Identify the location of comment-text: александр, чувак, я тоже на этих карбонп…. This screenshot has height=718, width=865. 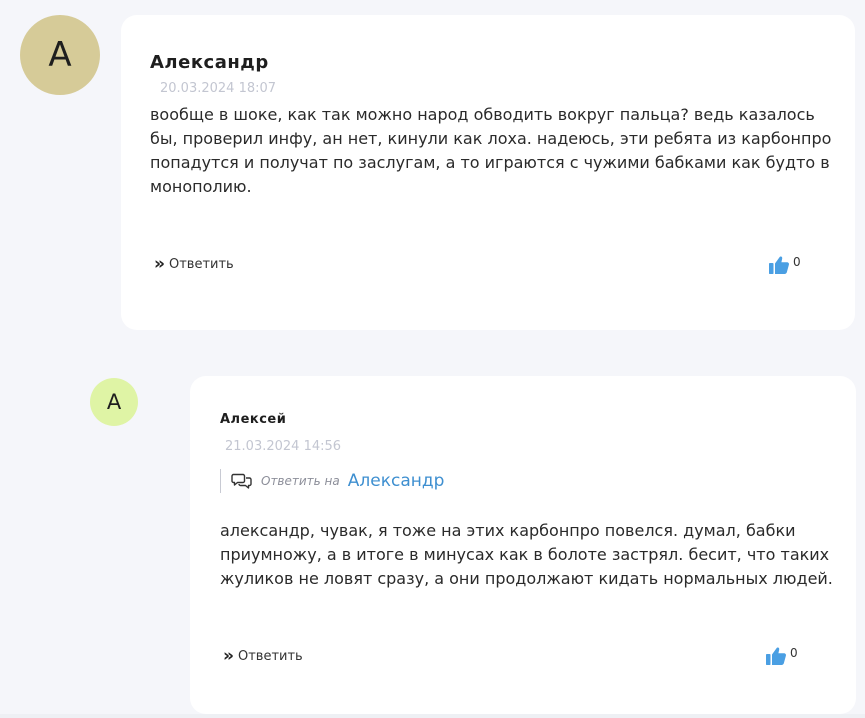
(526, 554).